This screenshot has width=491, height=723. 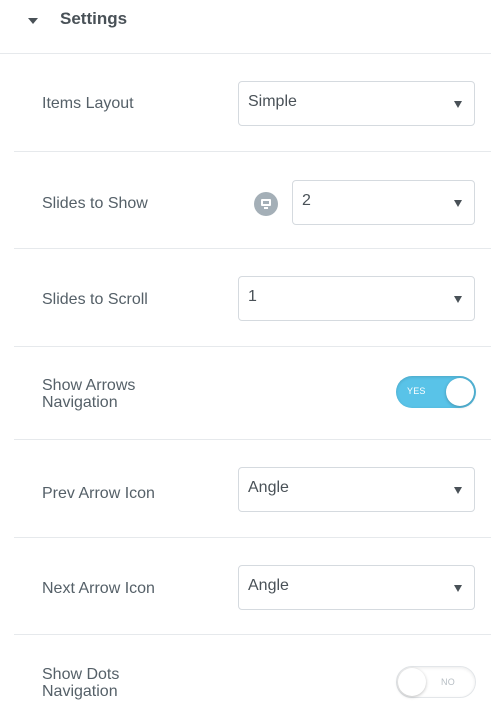 I want to click on prev-arrow-icon-label: Prev Arrow Icon, so click(x=98, y=493).